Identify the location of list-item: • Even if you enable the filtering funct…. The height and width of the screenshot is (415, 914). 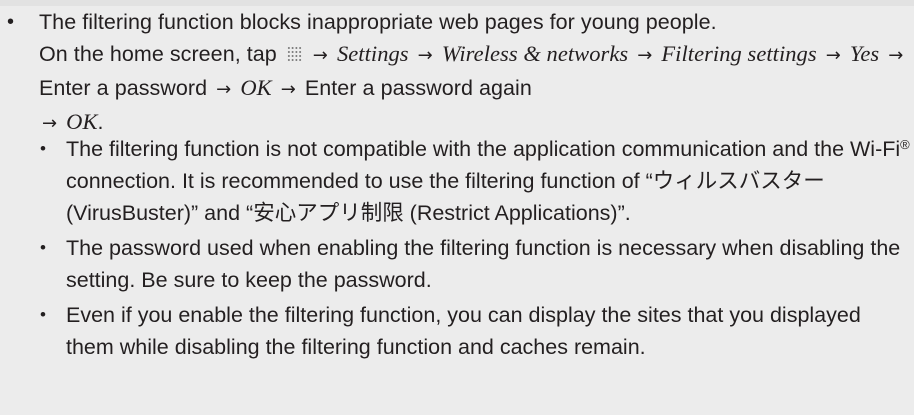
(475, 331).